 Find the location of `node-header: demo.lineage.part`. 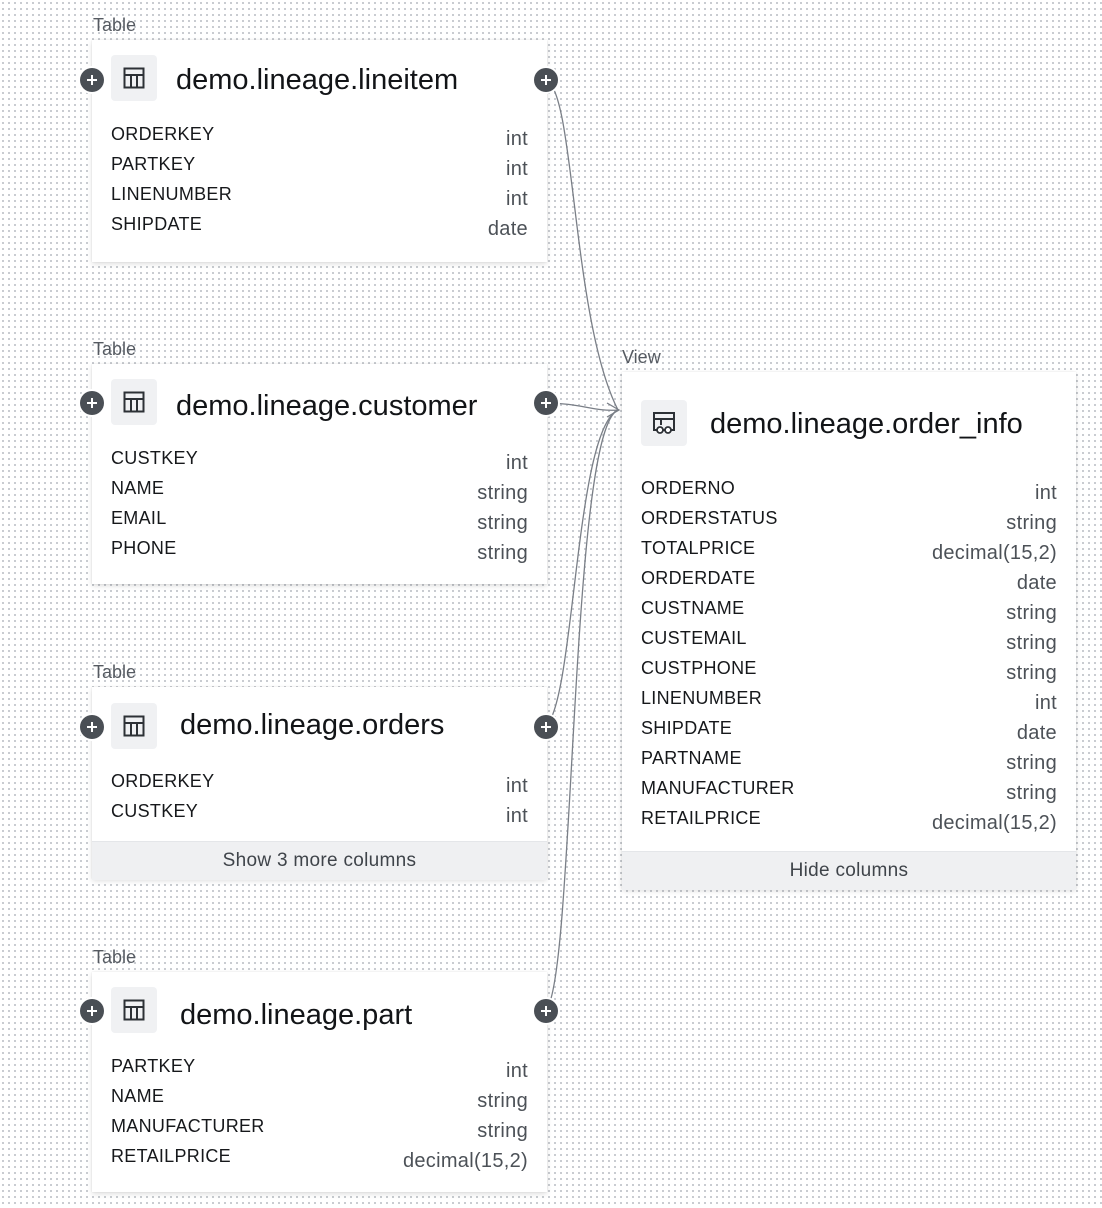

node-header: demo.lineage.part is located at coordinates (319, 1014).